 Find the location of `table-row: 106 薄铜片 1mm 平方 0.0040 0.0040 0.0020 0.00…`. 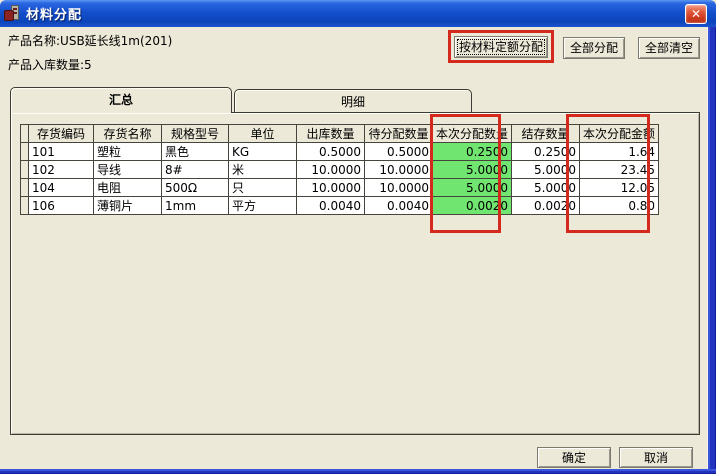

table-row: 106 薄铜片 1mm 平方 0.0040 0.0040 0.0020 0.00… is located at coordinates (340, 205).